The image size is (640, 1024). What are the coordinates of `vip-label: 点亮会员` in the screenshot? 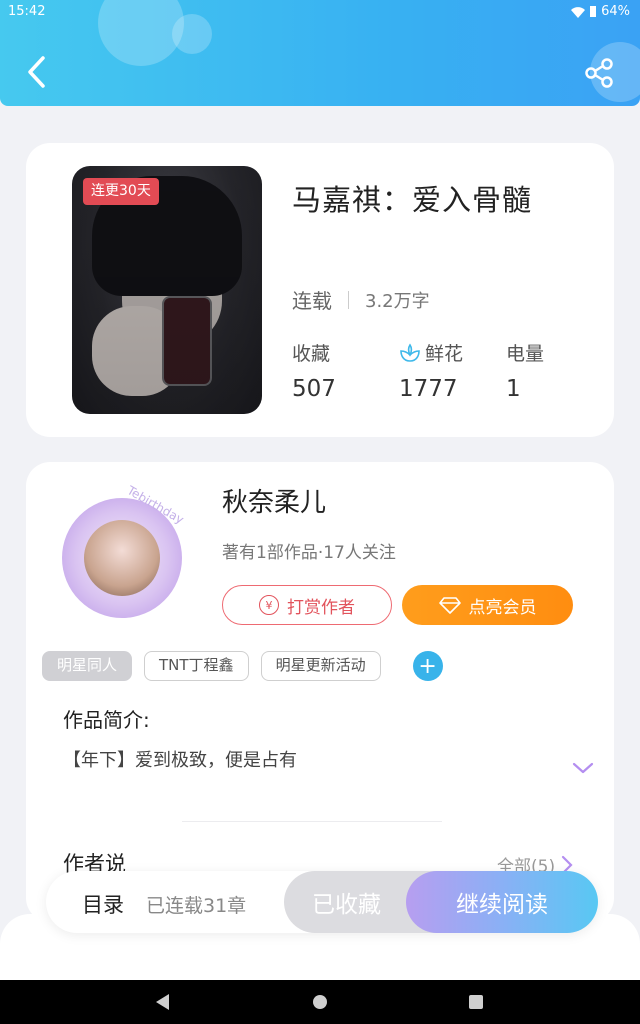 It's located at (502, 607).